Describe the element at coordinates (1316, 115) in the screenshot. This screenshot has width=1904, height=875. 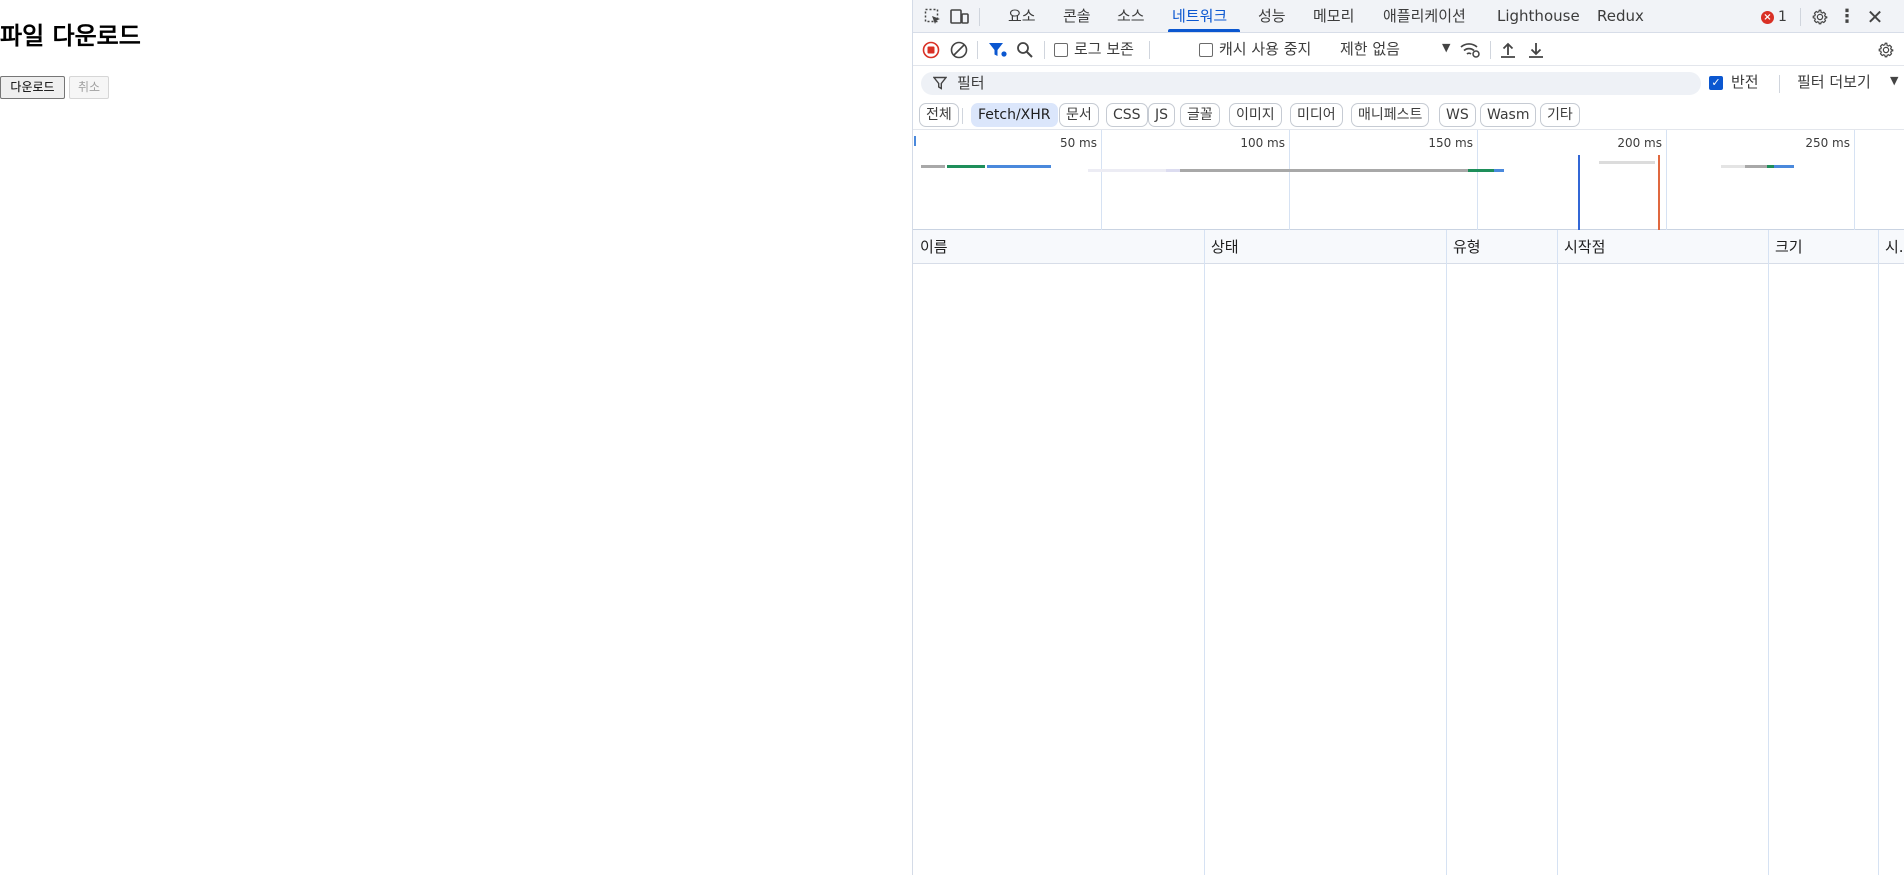
I see `type-filter-media: 미디어` at that location.